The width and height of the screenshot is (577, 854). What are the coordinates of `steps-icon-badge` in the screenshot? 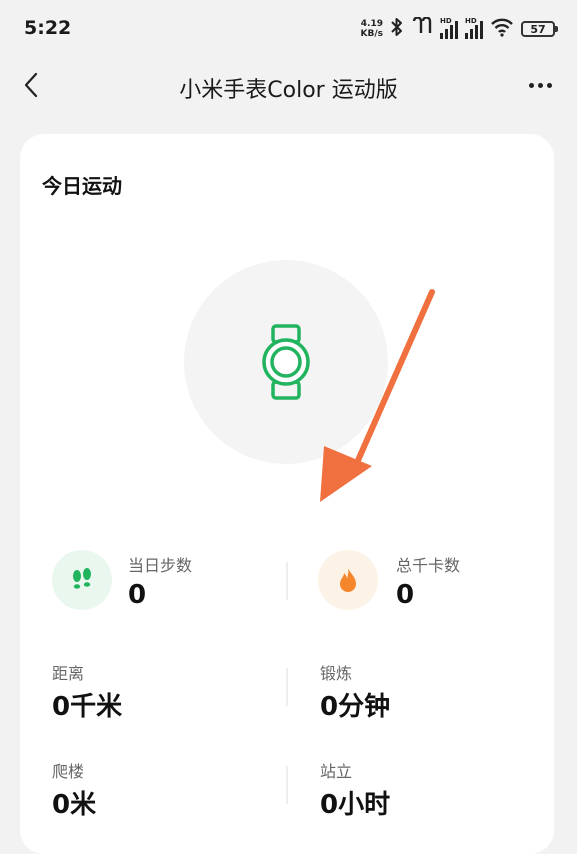 It's located at (82, 580).